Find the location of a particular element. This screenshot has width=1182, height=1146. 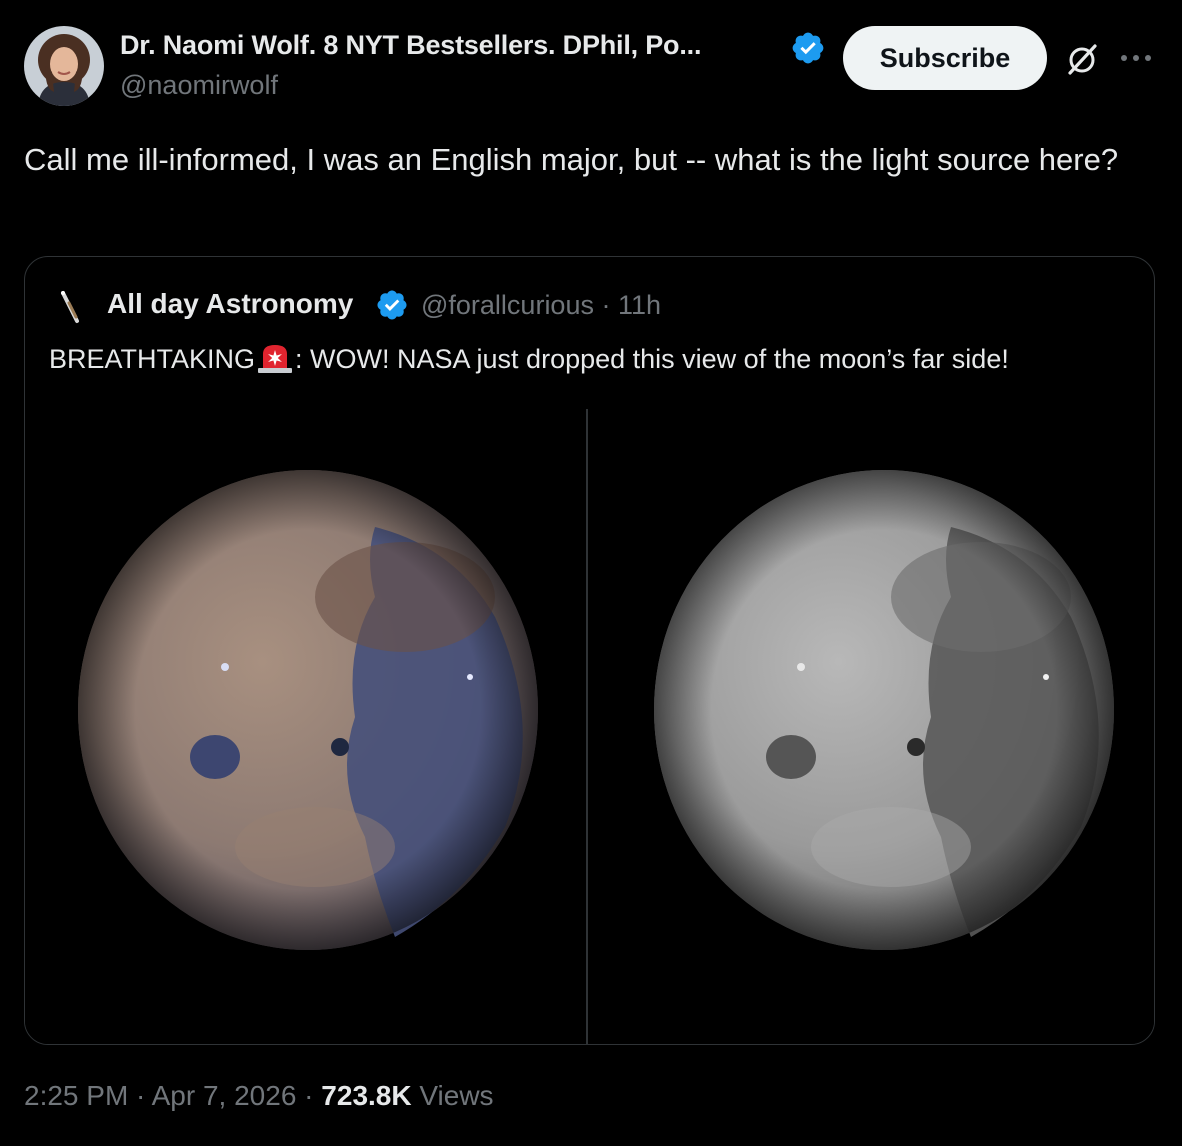

quote-text-before: BREATHTAKING is located at coordinates (152, 359).